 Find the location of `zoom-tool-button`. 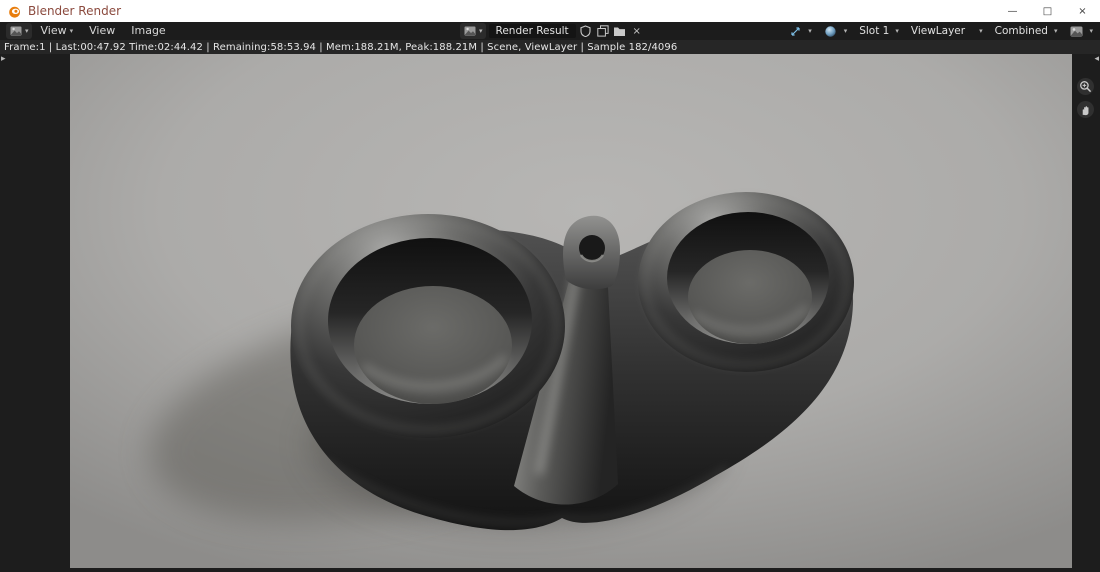

zoom-tool-button is located at coordinates (1085, 86).